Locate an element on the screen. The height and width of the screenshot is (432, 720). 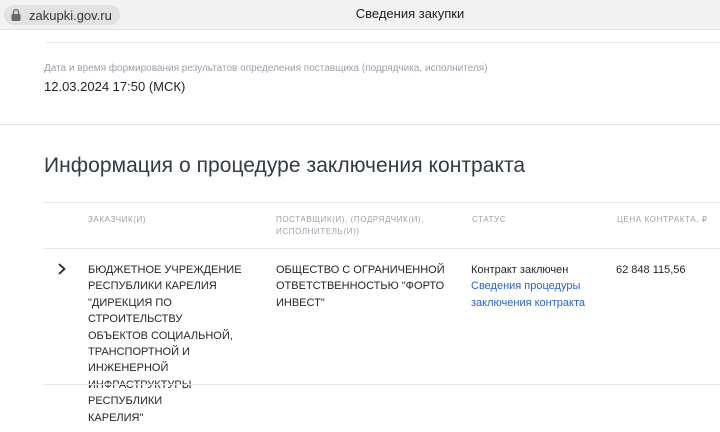
contract-procedure-link: Сведения процедуры заключения контракта is located at coordinates (541, 294).